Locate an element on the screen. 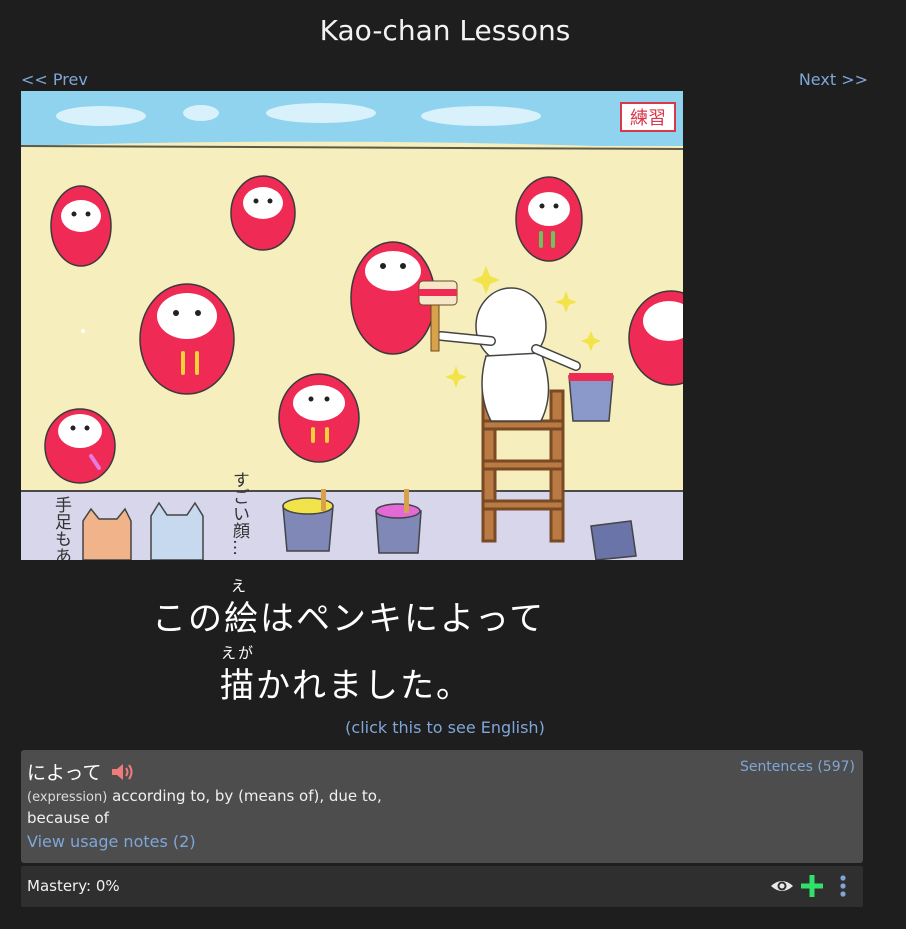  sentence-line-1: この絵はペンキによって is located at coordinates (348, 615).